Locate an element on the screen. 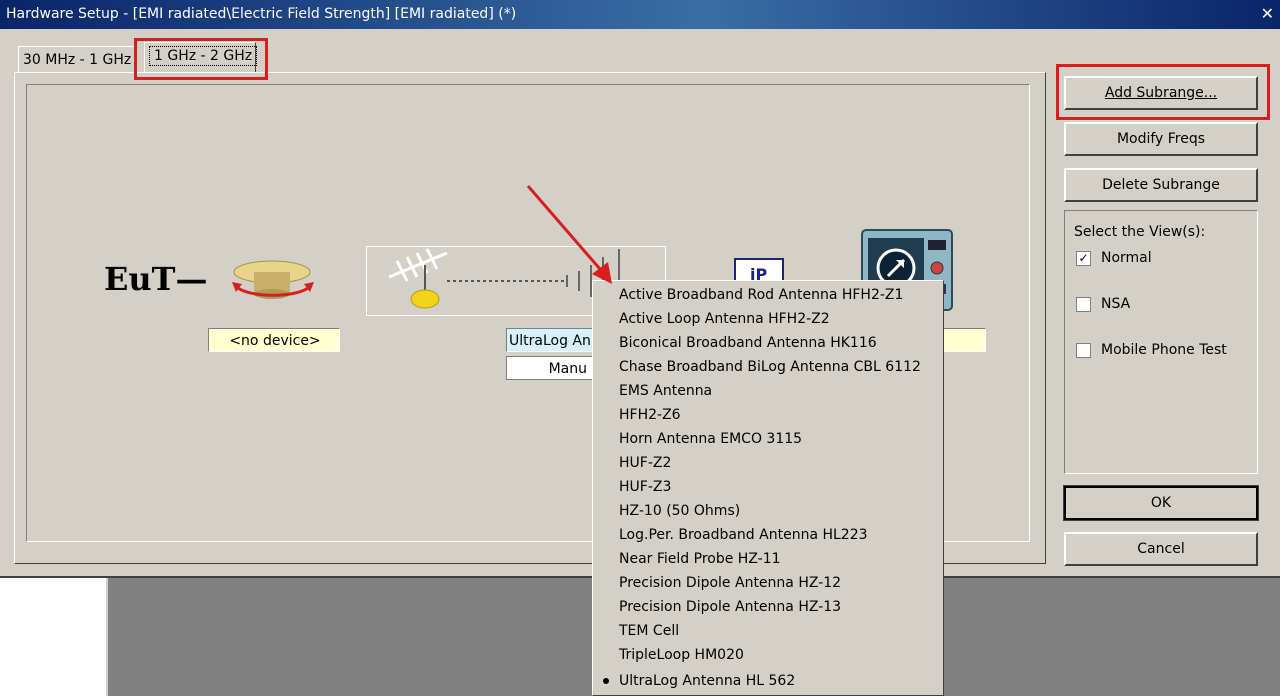 The width and height of the screenshot is (1280, 696). ok-button: OK is located at coordinates (1161, 503).